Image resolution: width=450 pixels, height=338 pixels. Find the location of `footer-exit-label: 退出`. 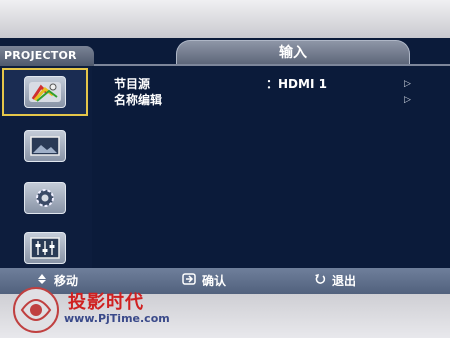

footer-exit-label: 退出 is located at coordinates (344, 281).